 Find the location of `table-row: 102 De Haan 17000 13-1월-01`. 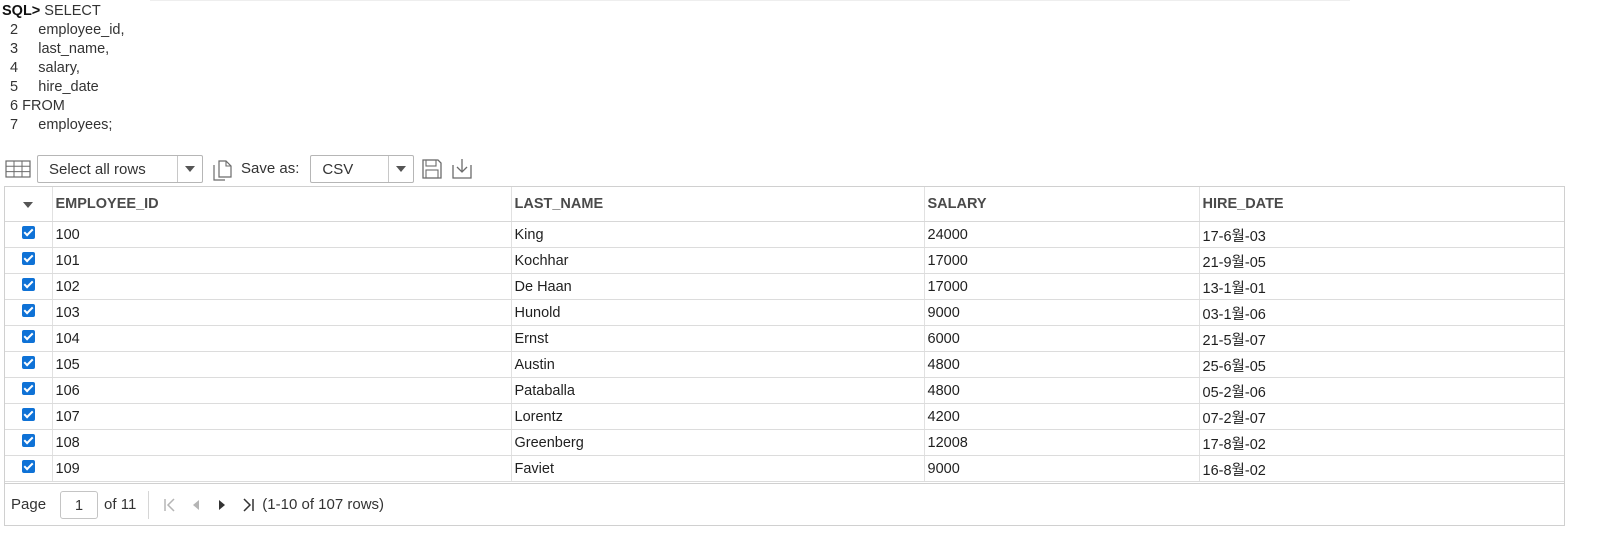

table-row: 102 De Haan 17000 13-1월-01 is located at coordinates (784, 286).